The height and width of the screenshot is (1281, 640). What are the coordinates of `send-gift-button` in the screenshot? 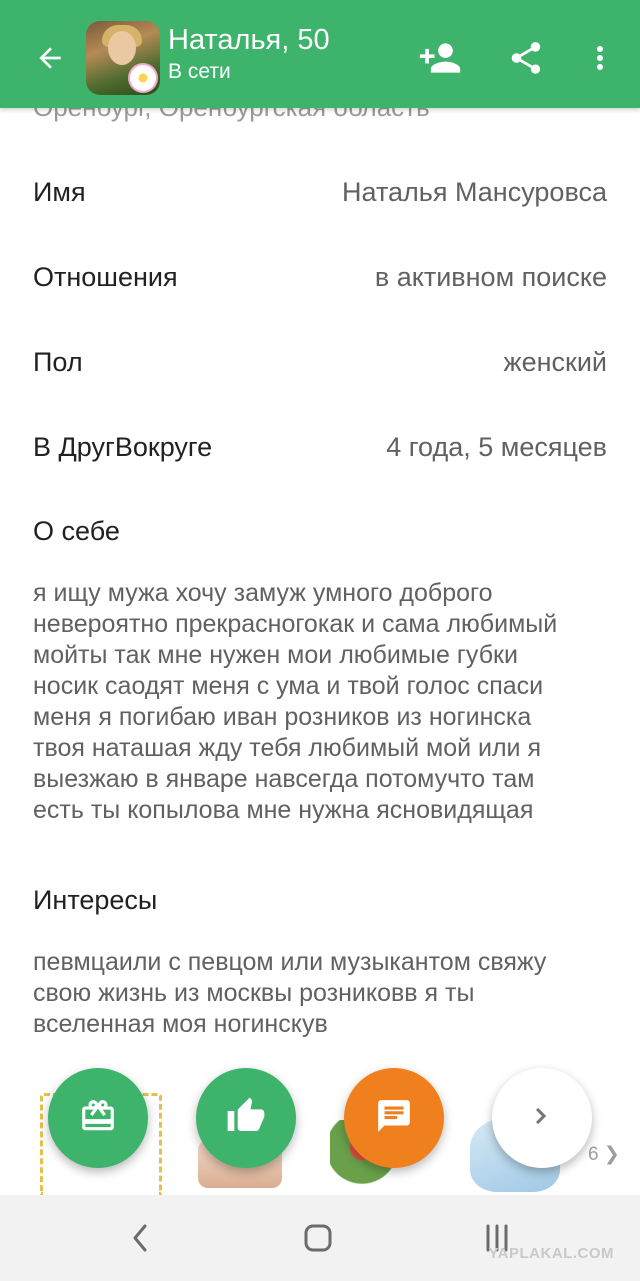 It's located at (98, 1118).